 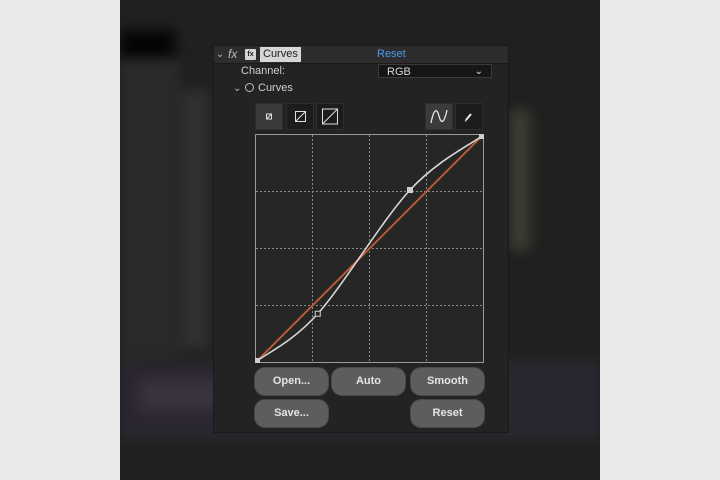 What do you see at coordinates (275, 88) in the screenshot?
I see `curves-group-label: Curves` at bounding box center [275, 88].